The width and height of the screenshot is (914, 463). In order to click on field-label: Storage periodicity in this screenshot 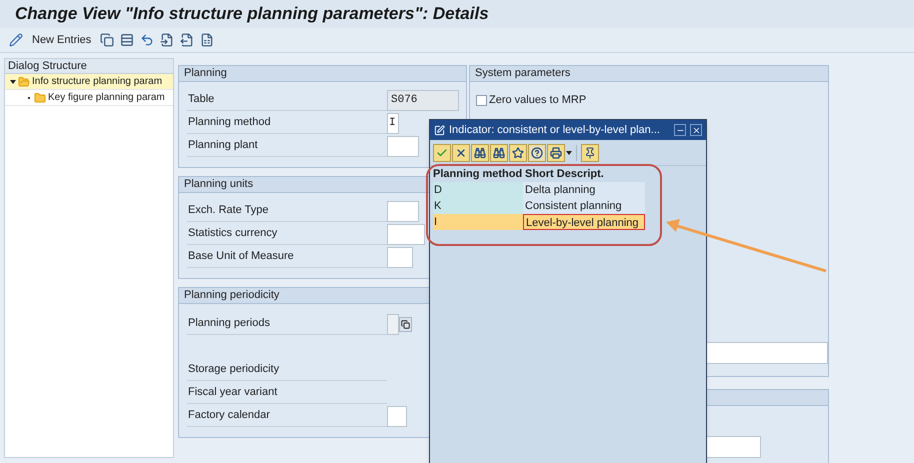, I will do `click(287, 370)`.